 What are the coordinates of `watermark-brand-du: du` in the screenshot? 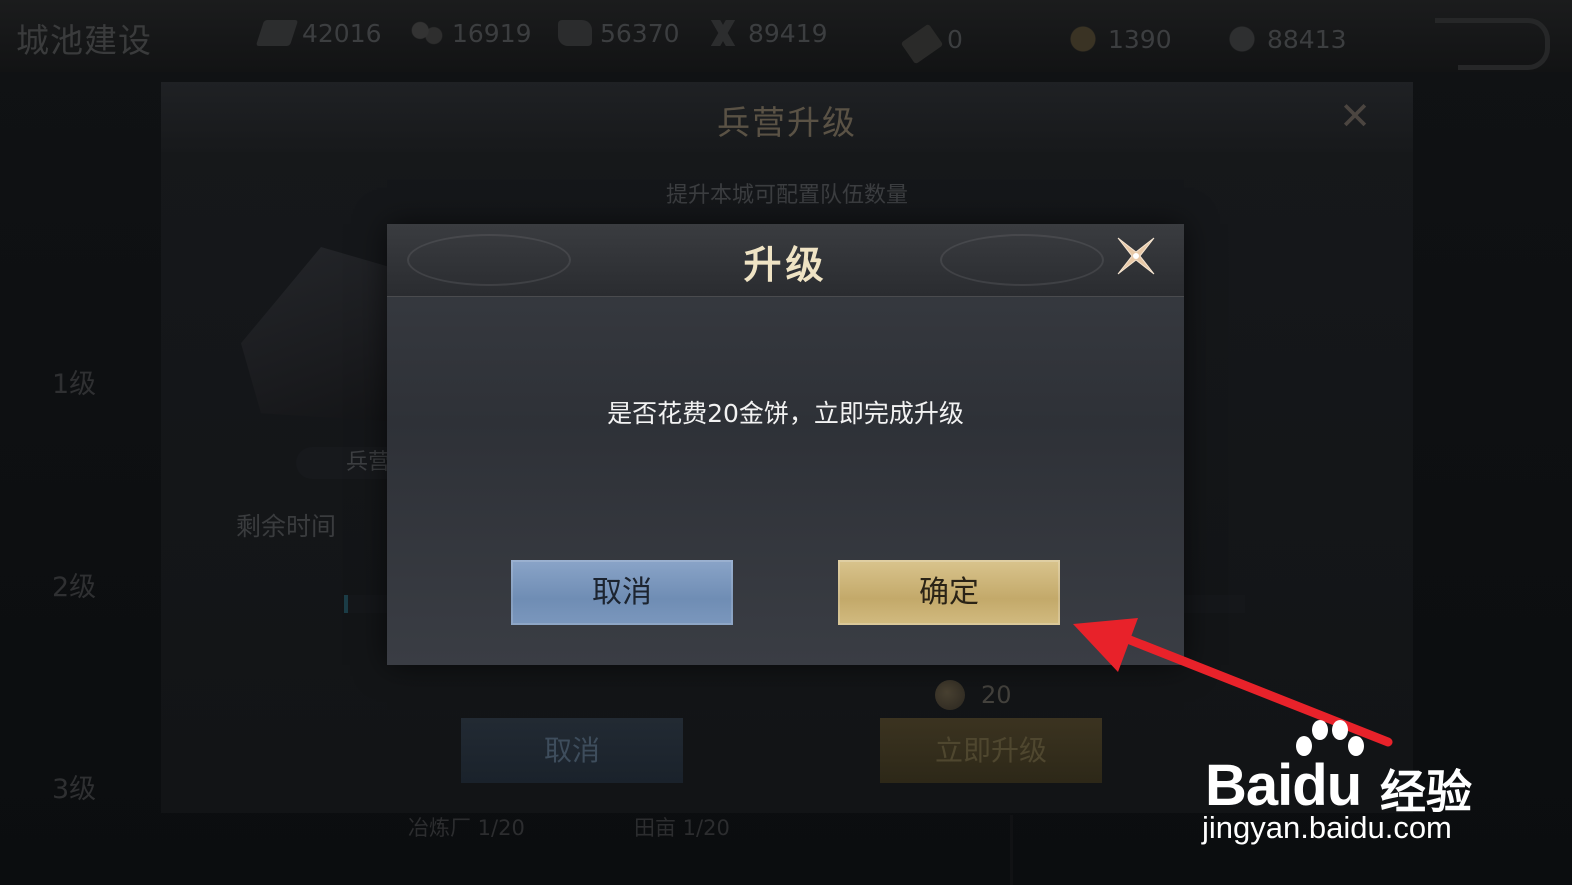 It's located at (1327, 785).